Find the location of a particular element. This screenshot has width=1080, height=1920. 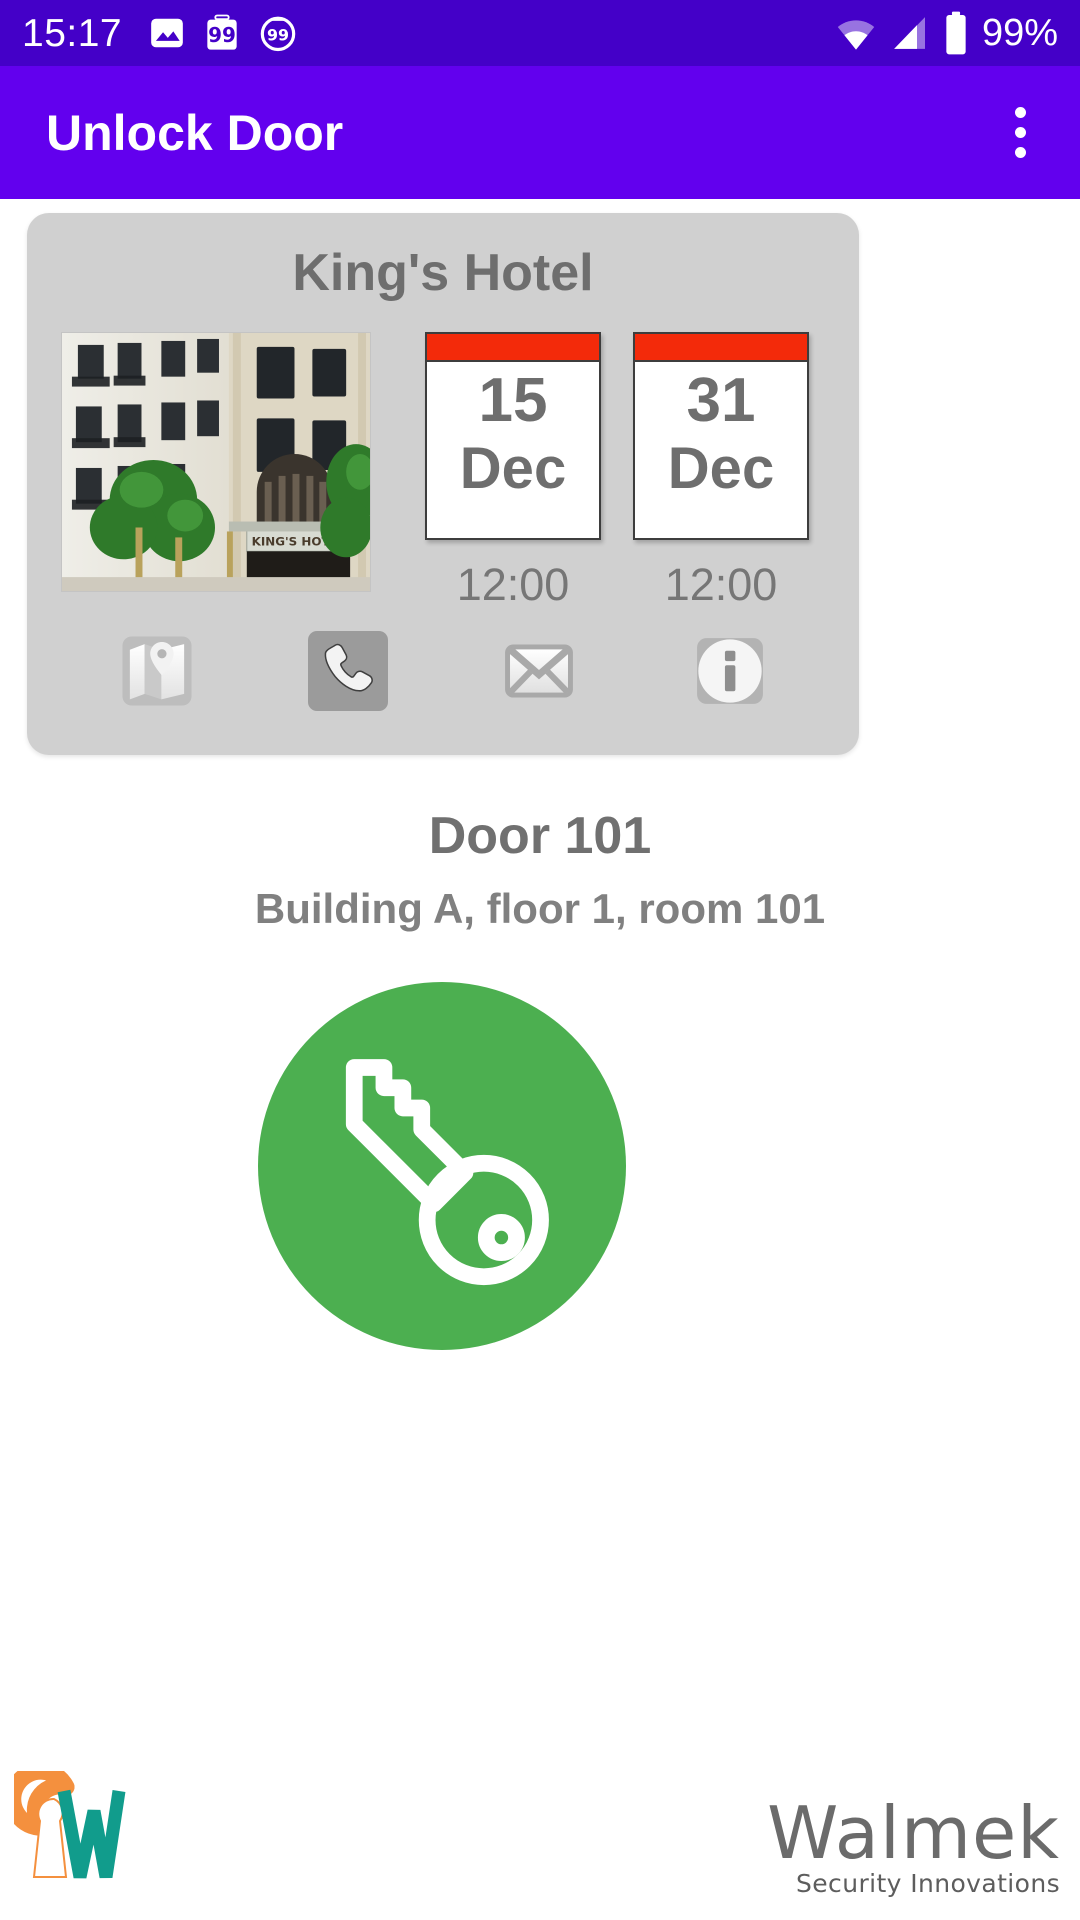

status-system-icons: 99% is located at coordinates (946, 33).